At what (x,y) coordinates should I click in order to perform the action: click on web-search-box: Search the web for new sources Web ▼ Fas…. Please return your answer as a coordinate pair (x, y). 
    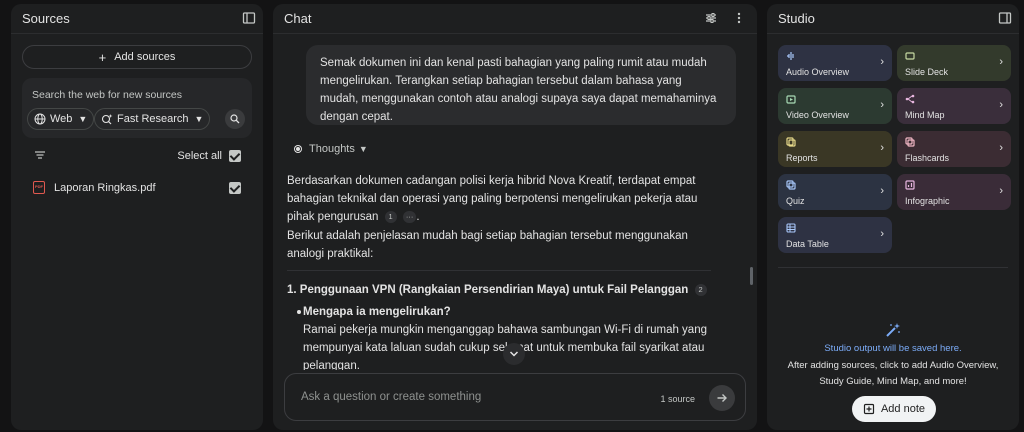
    Looking at the image, I should click on (137, 108).